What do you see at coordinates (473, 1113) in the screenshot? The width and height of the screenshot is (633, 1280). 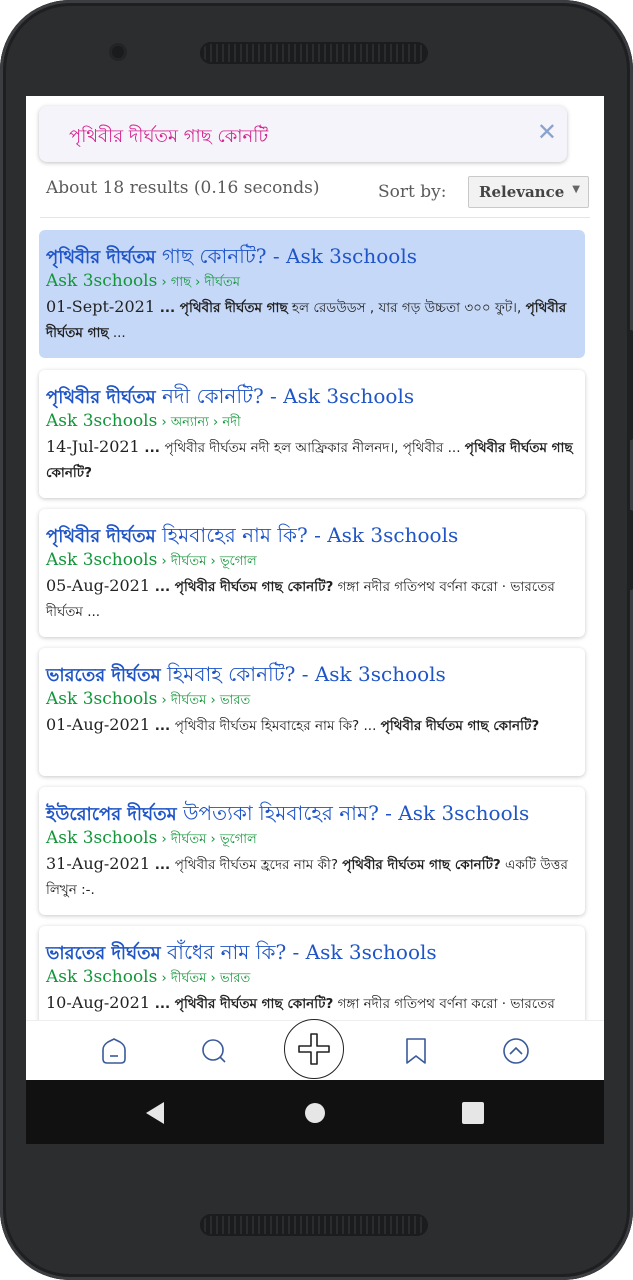 I see `recents-icon` at bounding box center [473, 1113].